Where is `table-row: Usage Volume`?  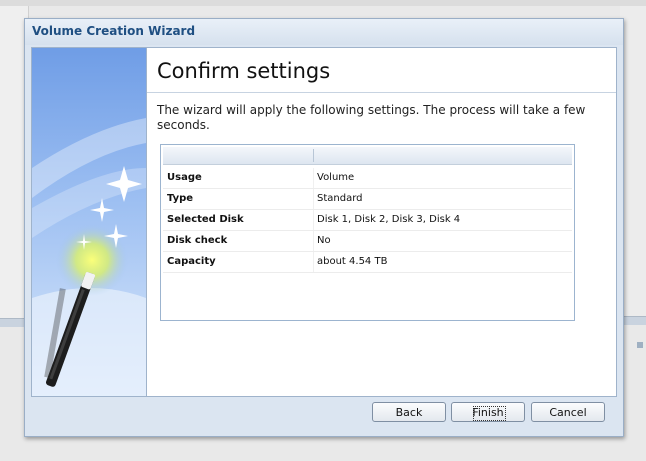 table-row: Usage Volume is located at coordinates (367, 178).